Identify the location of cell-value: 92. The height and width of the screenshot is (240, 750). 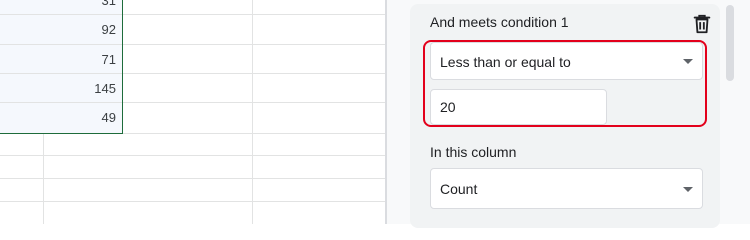
(79, 29).